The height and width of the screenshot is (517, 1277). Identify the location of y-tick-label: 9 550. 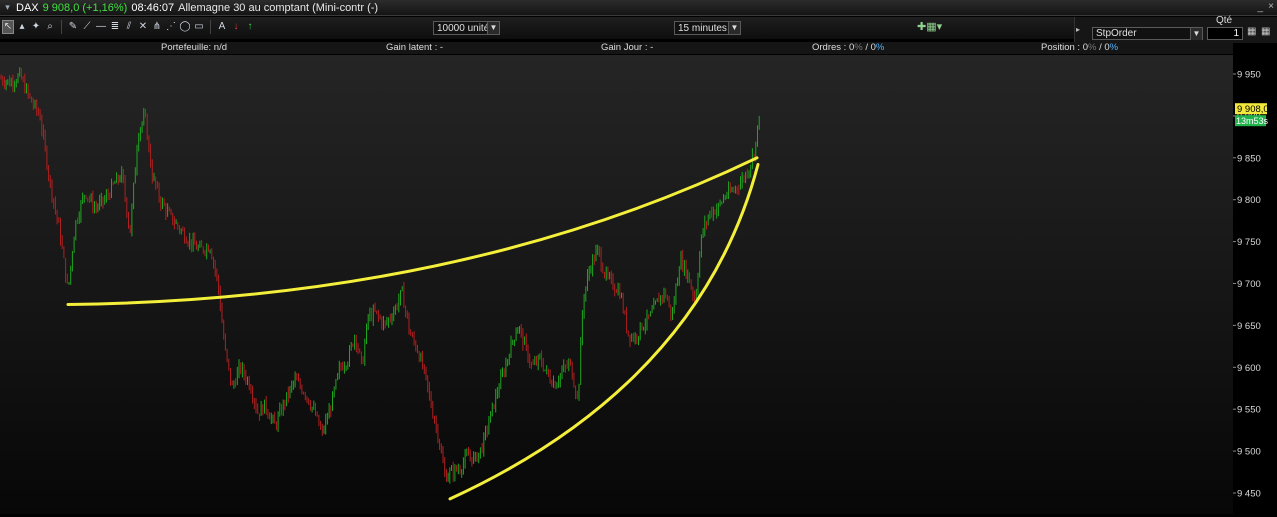
(1249, 410).